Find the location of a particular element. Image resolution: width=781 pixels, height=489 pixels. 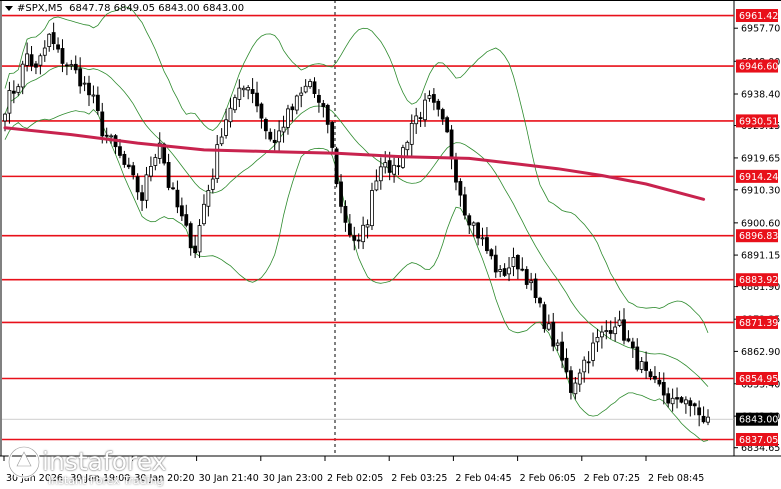

price-tick-label: 6957.70 is located at coordinates (760, 29).